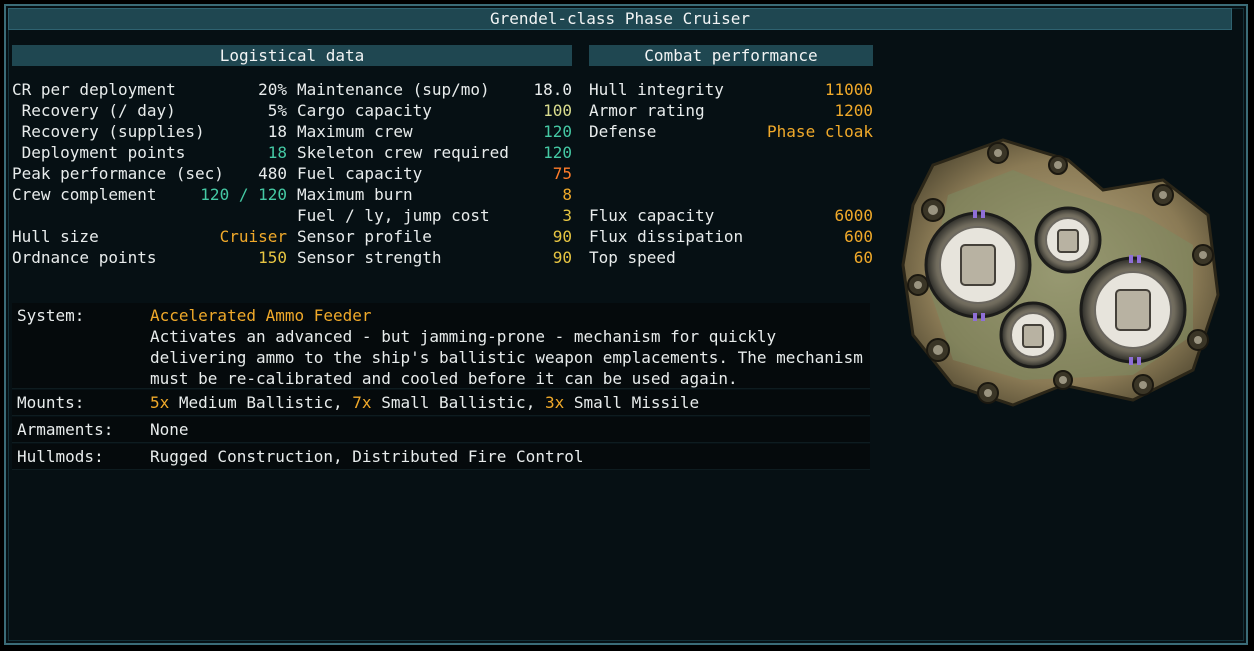 The height and width of the screenshot is (651, 1254). I want to click on logistics-stat-label: Fuel / ly, jump cost, so click(393, 215).